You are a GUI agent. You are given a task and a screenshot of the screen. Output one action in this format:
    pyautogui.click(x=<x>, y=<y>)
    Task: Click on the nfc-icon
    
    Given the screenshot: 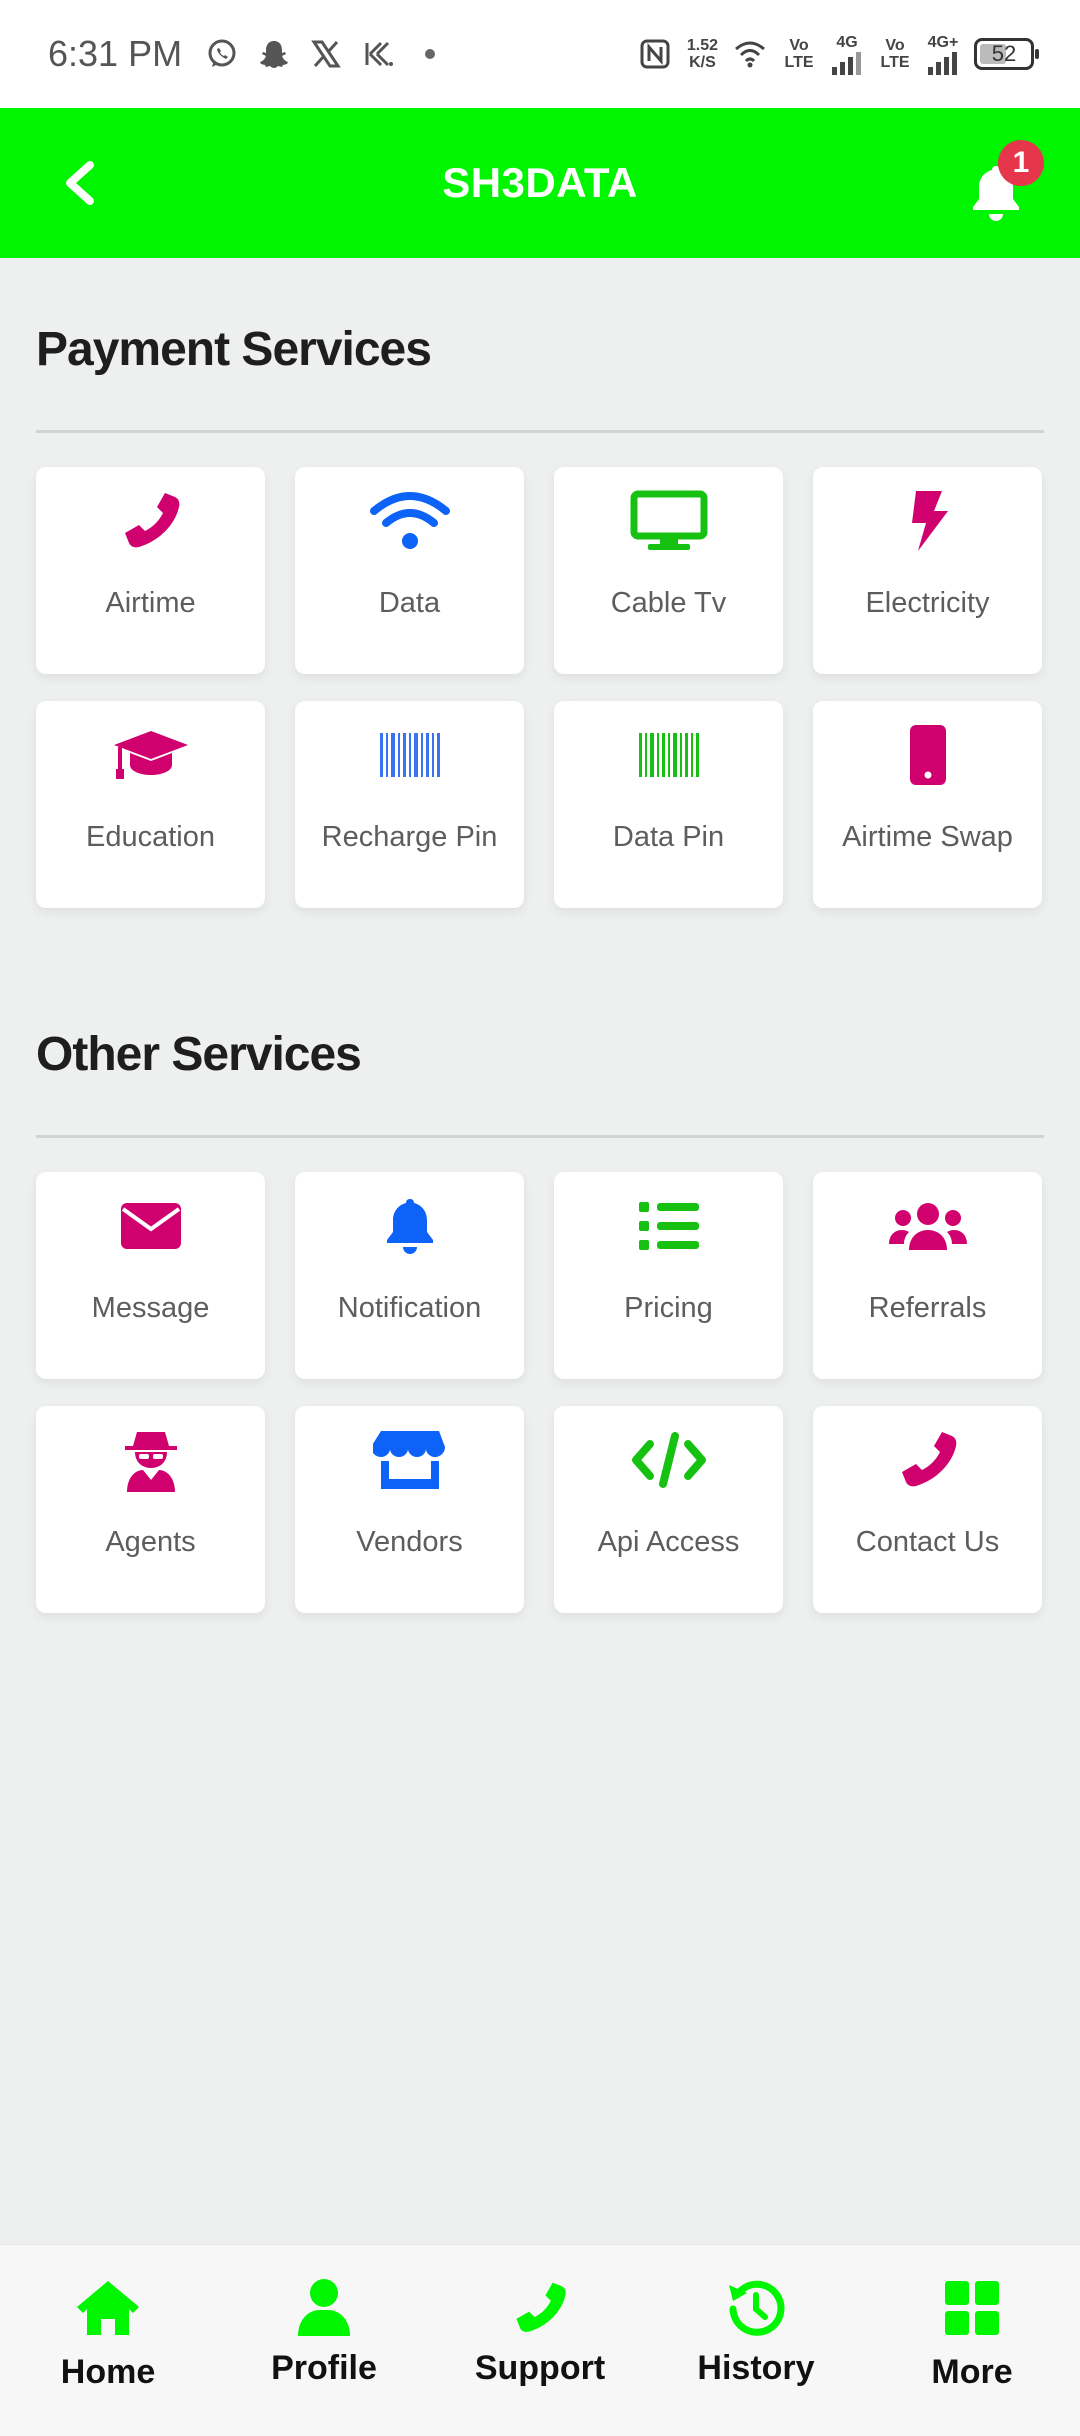 What is the action you would take?
    pyautogui.click(x=655, y=54)
    